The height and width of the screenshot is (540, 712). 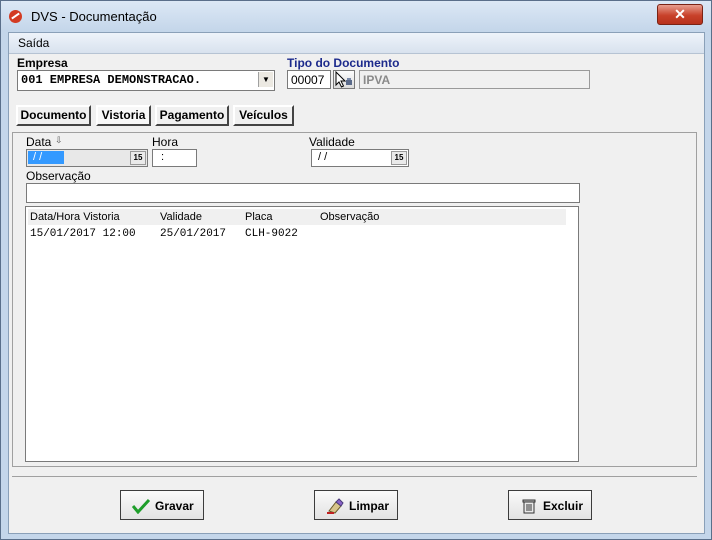 I want to click on menu-bar: Saída, so click(x=356, y=43).